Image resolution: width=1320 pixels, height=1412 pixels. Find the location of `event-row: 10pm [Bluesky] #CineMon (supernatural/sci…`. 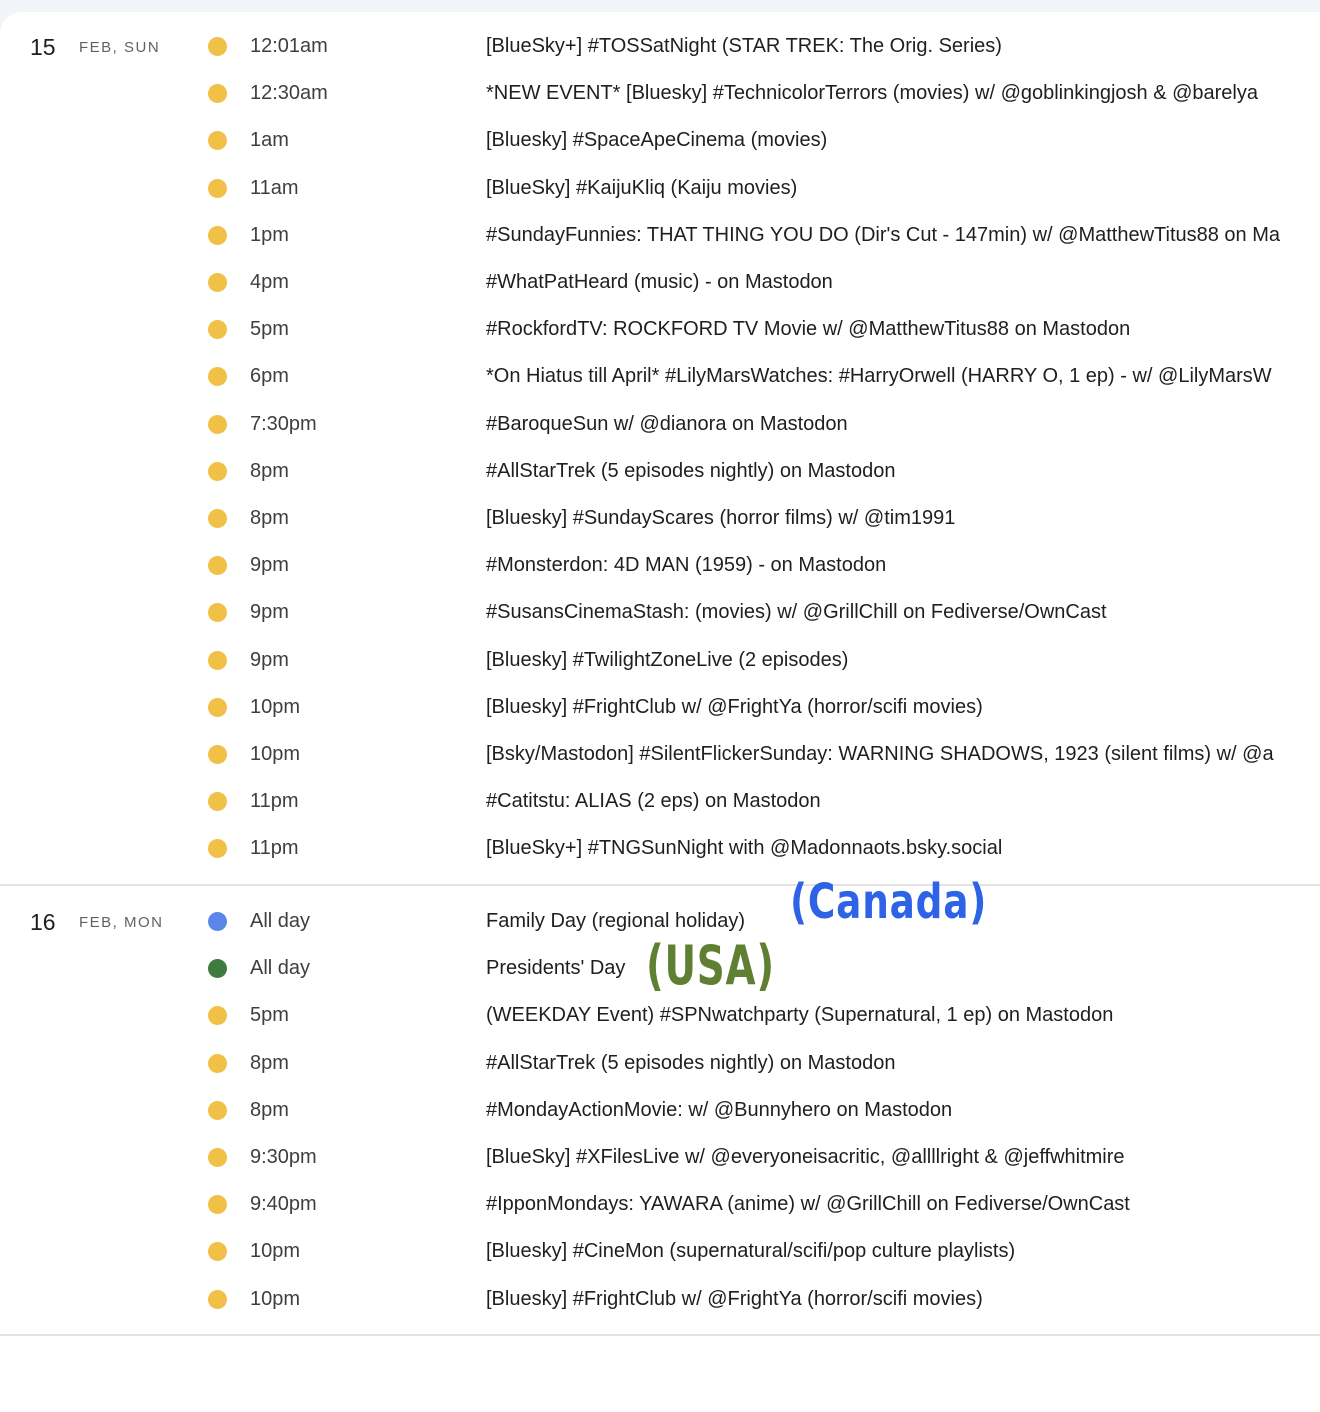

event-row: 10pm [Bluesky] #CineMon (supernatural/sci… is located at coordinates (660, 1251).